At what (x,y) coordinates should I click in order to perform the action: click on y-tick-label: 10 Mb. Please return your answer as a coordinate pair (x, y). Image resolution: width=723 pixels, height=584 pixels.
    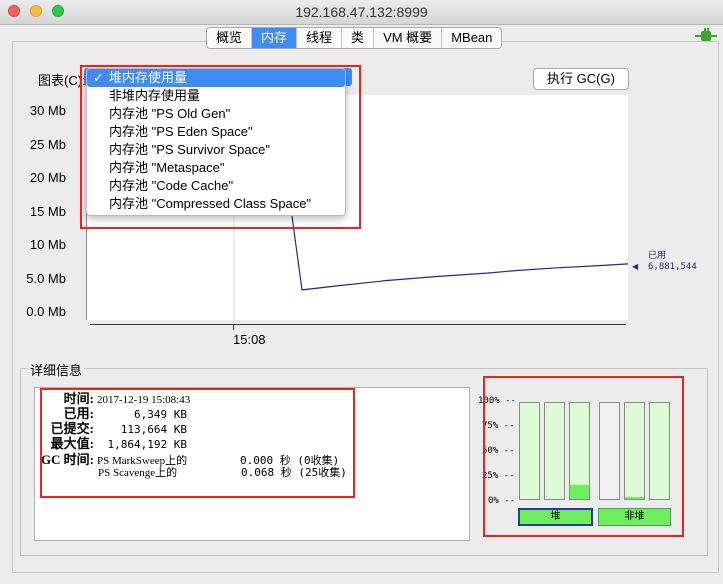
    Looking at the image, I should click on (47, 244).